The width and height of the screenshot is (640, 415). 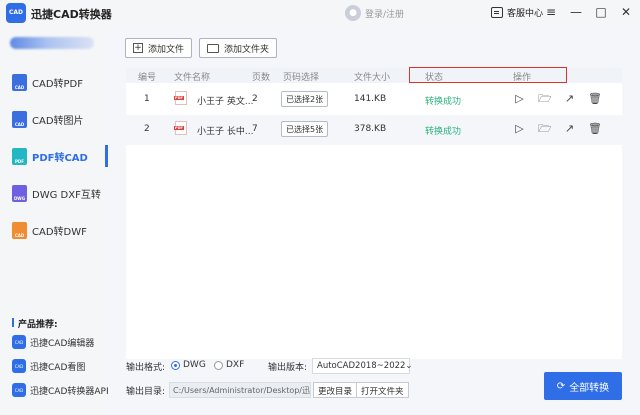 I want to click on recommend-item-cad-editor: CAD 迅捷CAD编辑器, so click(x=53, y=342).